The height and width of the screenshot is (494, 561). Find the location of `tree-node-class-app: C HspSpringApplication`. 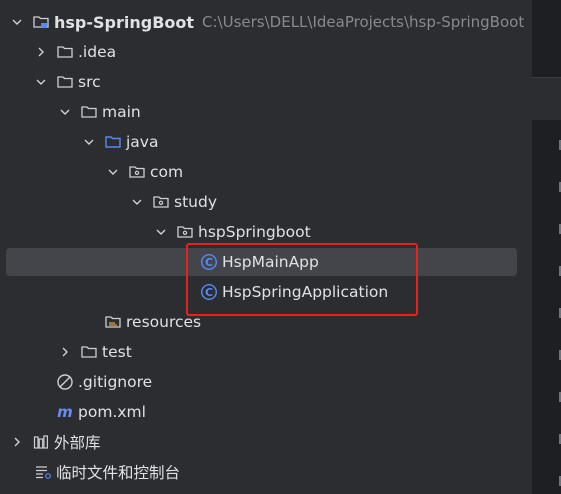

tree-node-class-app: C HspSpringApplication is located at coordinates (266, 292).